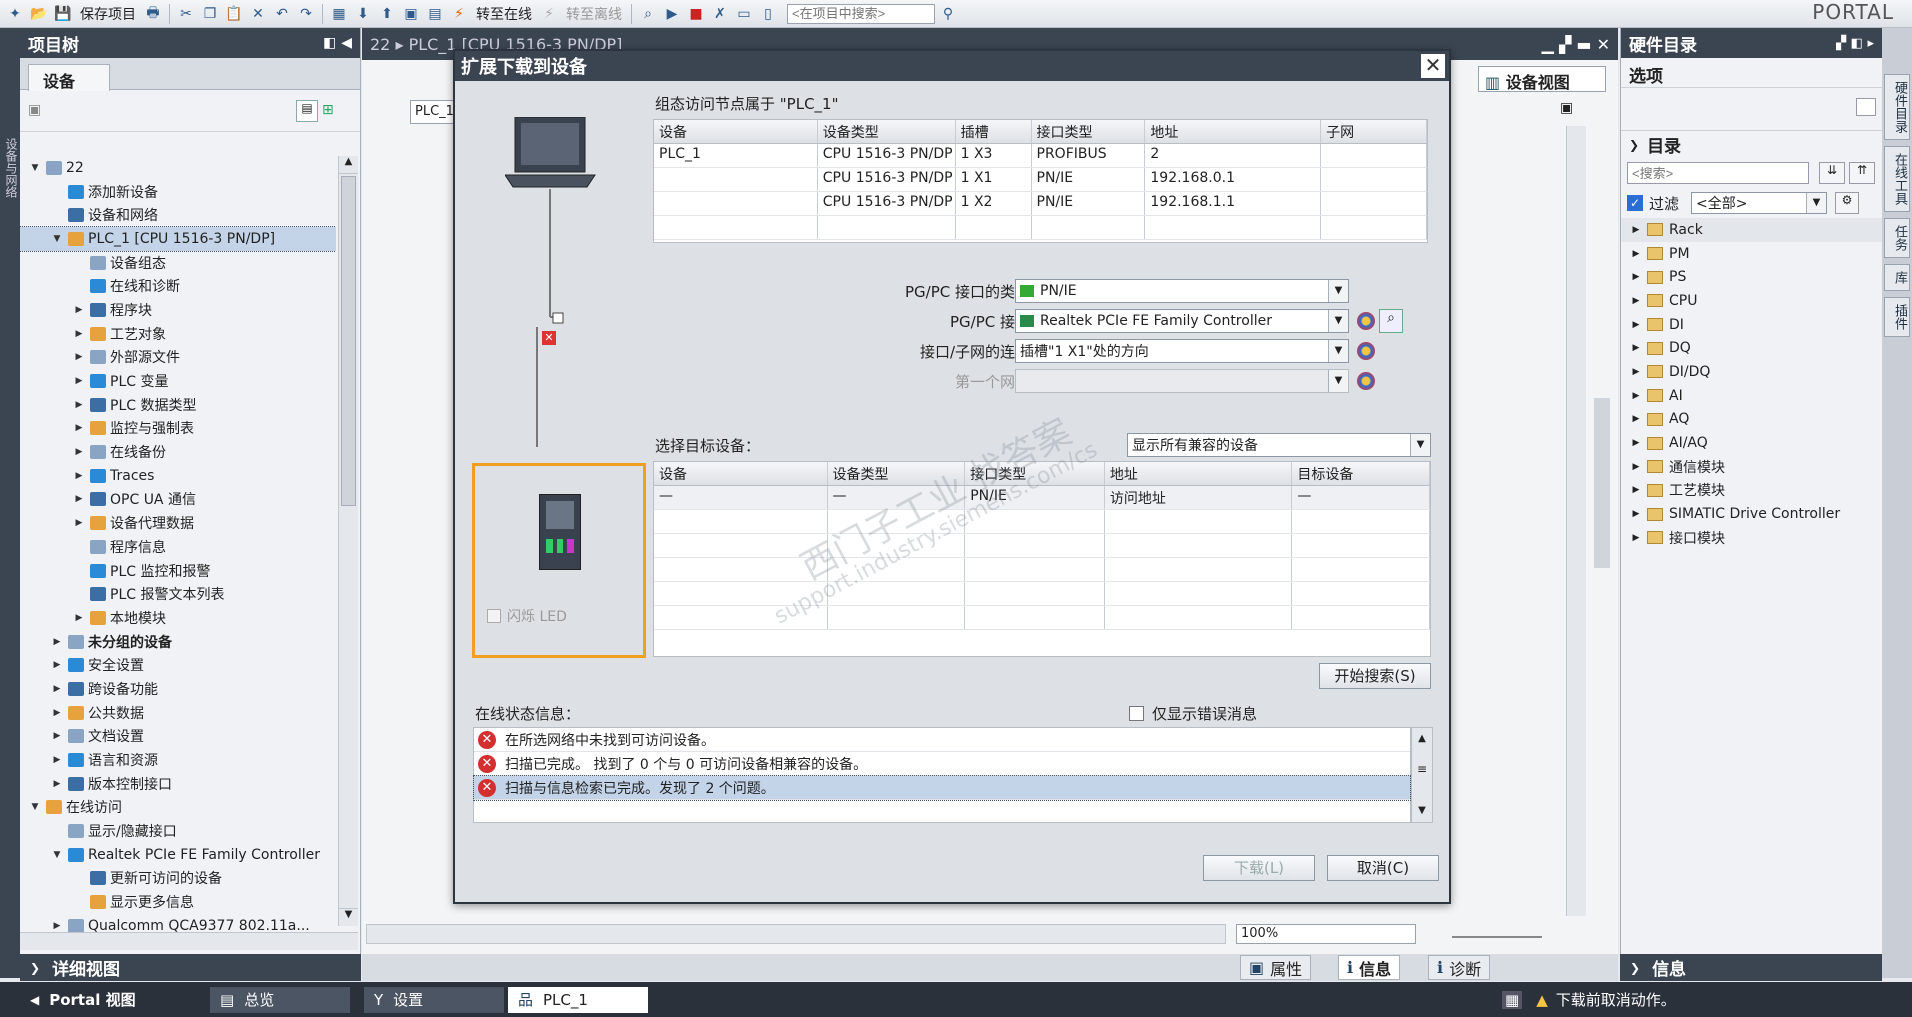 The height and width of the screenshot is (1017, 1912). What do you see at coordinates (178, 215) in the screenshot?
I see `tree-item: 设备和网络` at bounding box center [178, 215].